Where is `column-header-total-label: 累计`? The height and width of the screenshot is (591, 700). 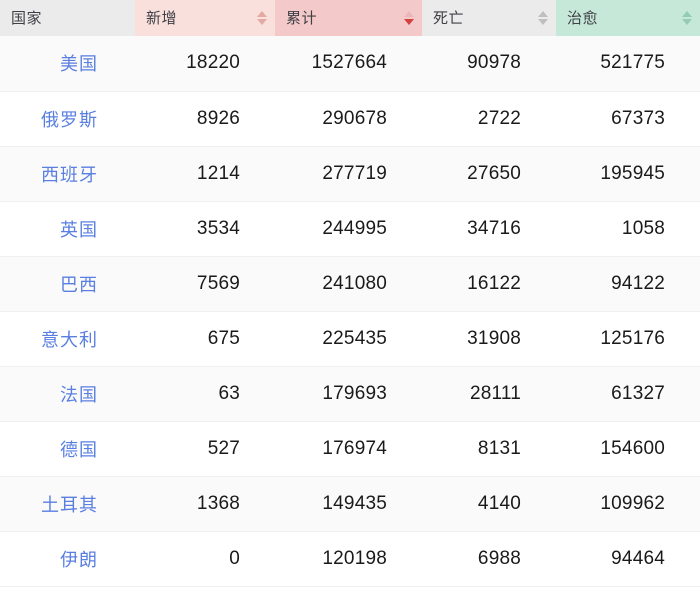 column-header-total-label: 累计 is located at coordinates (302, 18).